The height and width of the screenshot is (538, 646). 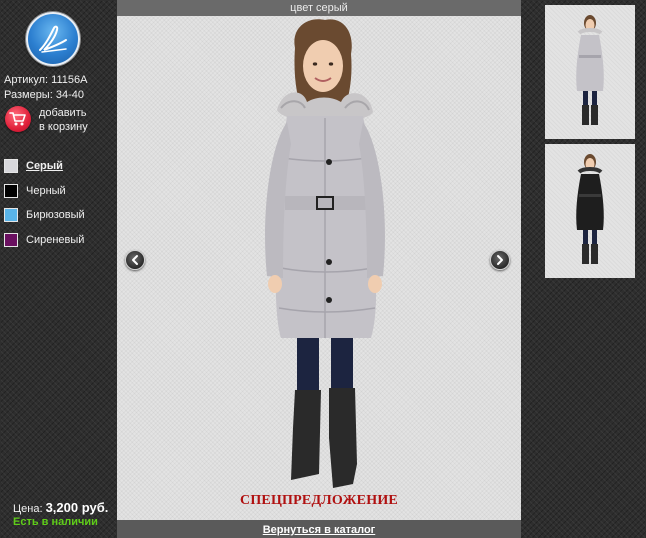 I want to click on color-list: Серый Черный Бирюзовый Сиреневый, so click(x=60, y=207).